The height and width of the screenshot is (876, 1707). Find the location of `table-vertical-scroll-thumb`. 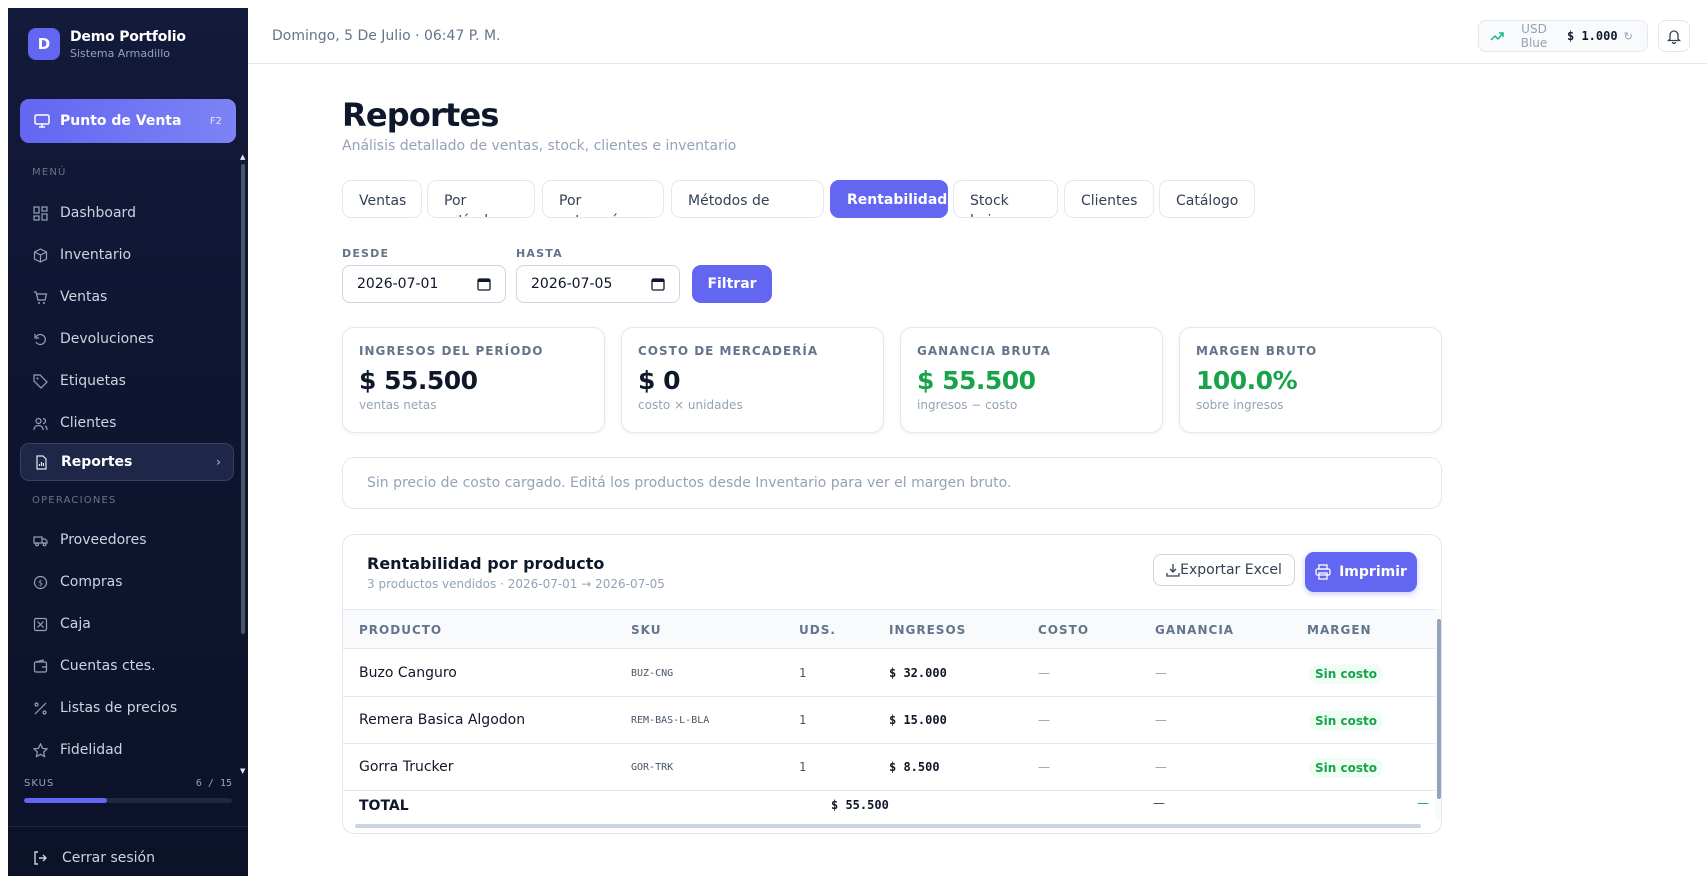

table-vertical-scroll-thumb is located at coordinates (1439, 709).